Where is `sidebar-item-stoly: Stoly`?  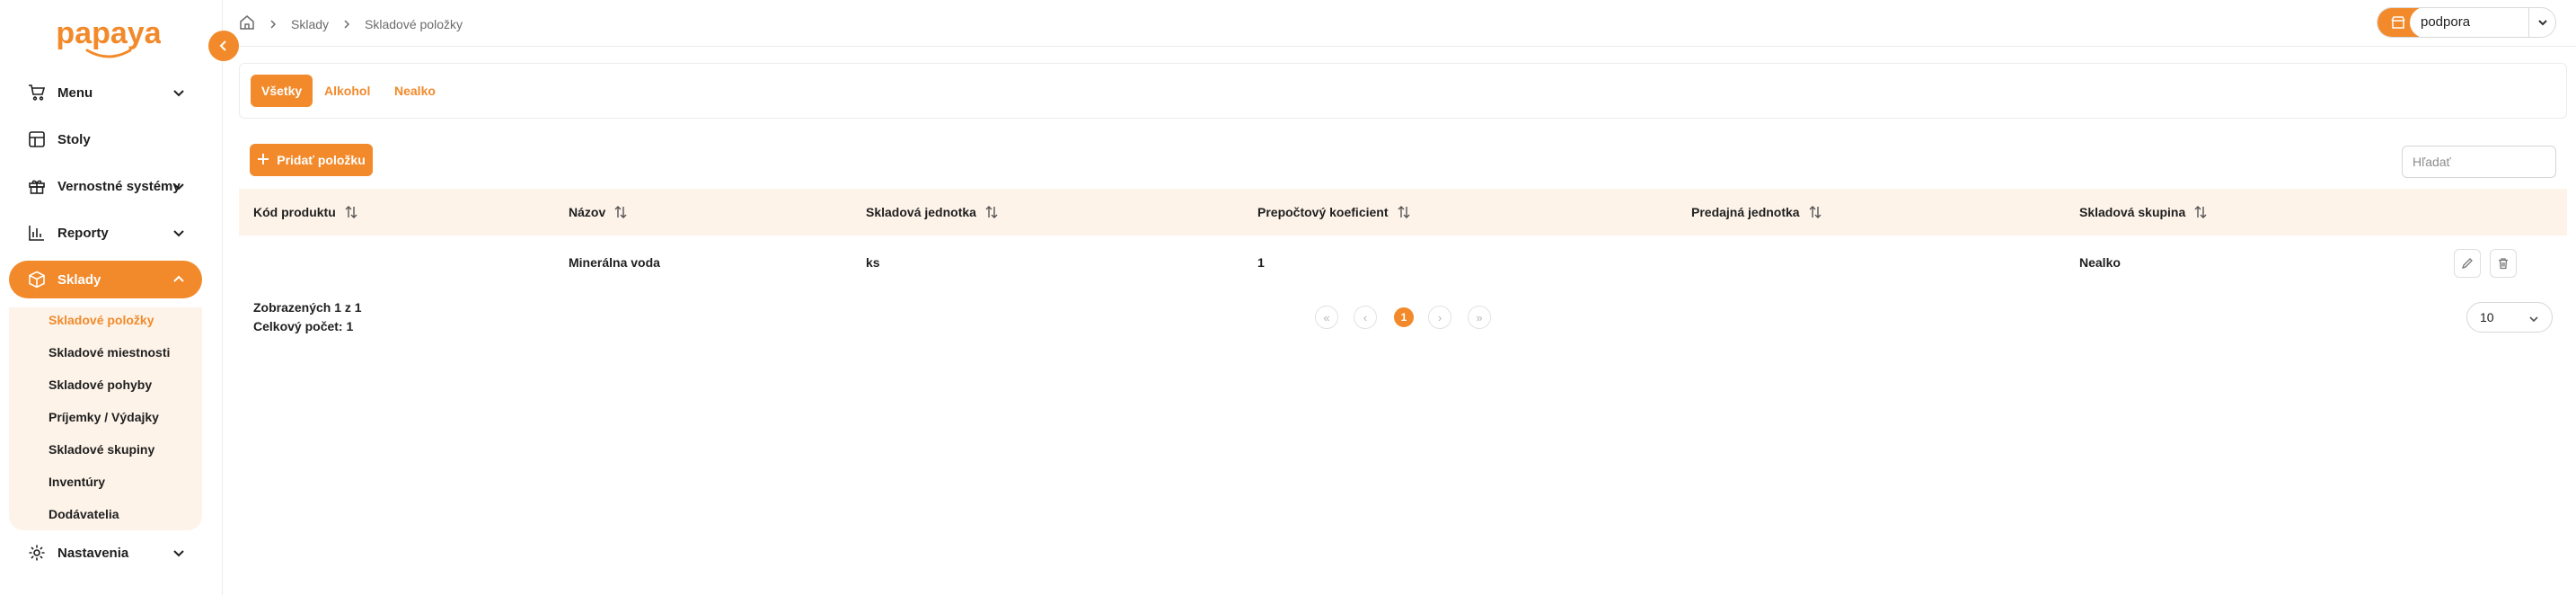
sidebar-item-stoly: Stoly is located at coordinates (105, 139).